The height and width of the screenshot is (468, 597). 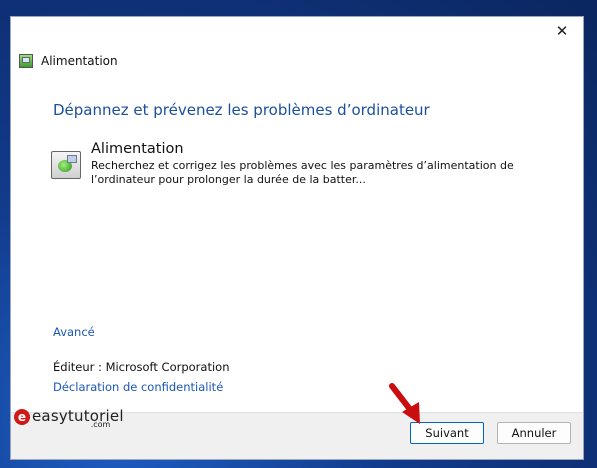 What do you see at coordinates (138, 387) in the screenshot?
I see `privacy-statement-link: Déclaration de confidentialité` at bounding box center [138, 387].